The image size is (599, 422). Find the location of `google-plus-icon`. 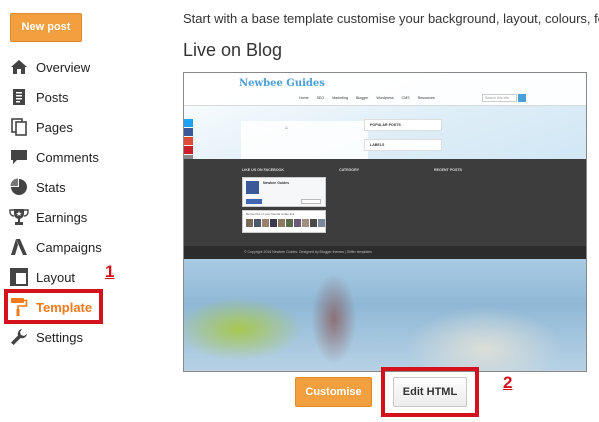

google-plus-icon is located at coordinates (188, 141).